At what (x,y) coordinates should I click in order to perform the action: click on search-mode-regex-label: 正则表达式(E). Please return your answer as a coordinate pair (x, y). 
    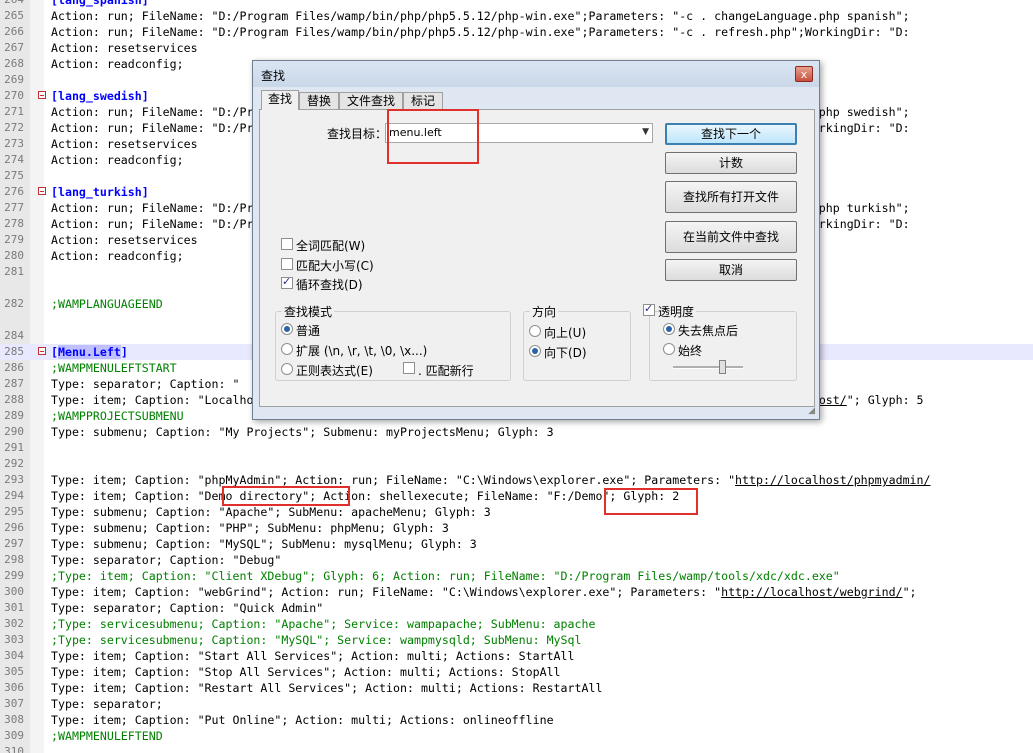
    Looking at the image, I should click on (334, 371).